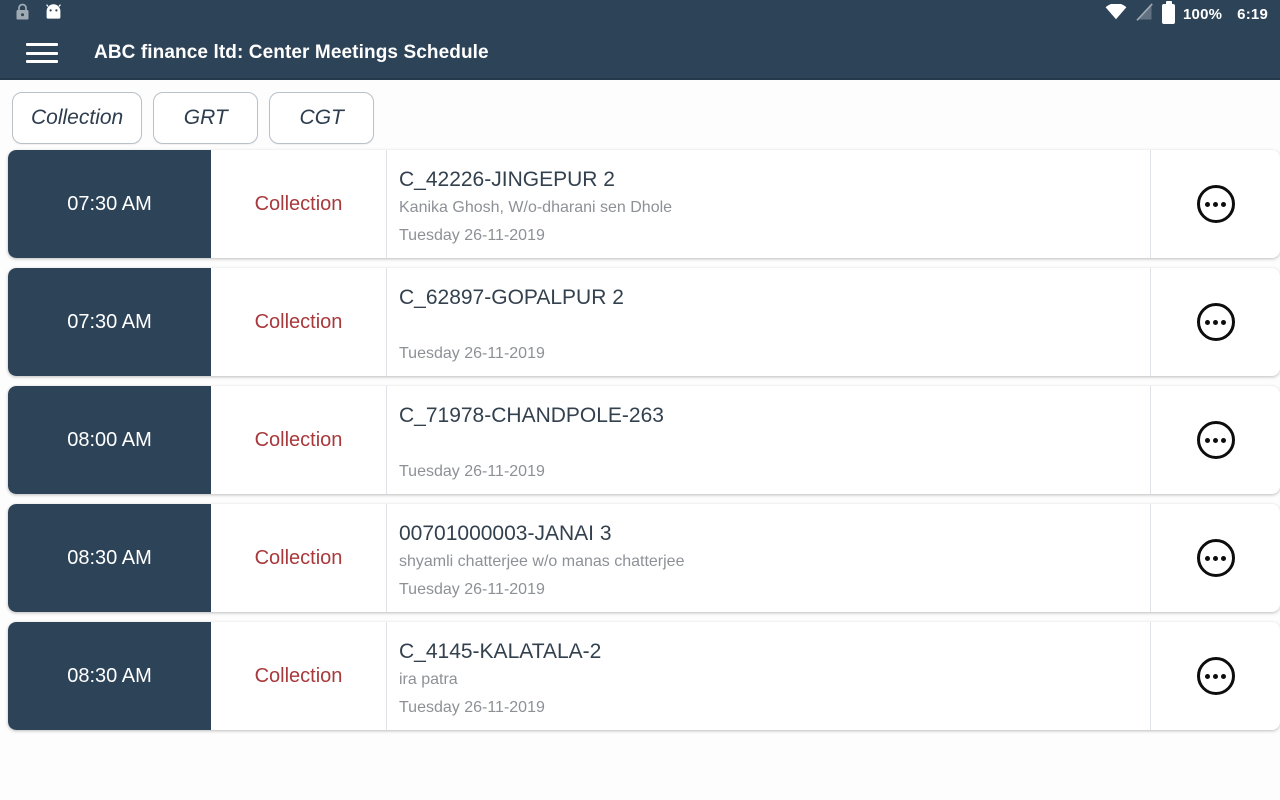  I want to click on tab-collection-label: Collection, so click(77, 117).